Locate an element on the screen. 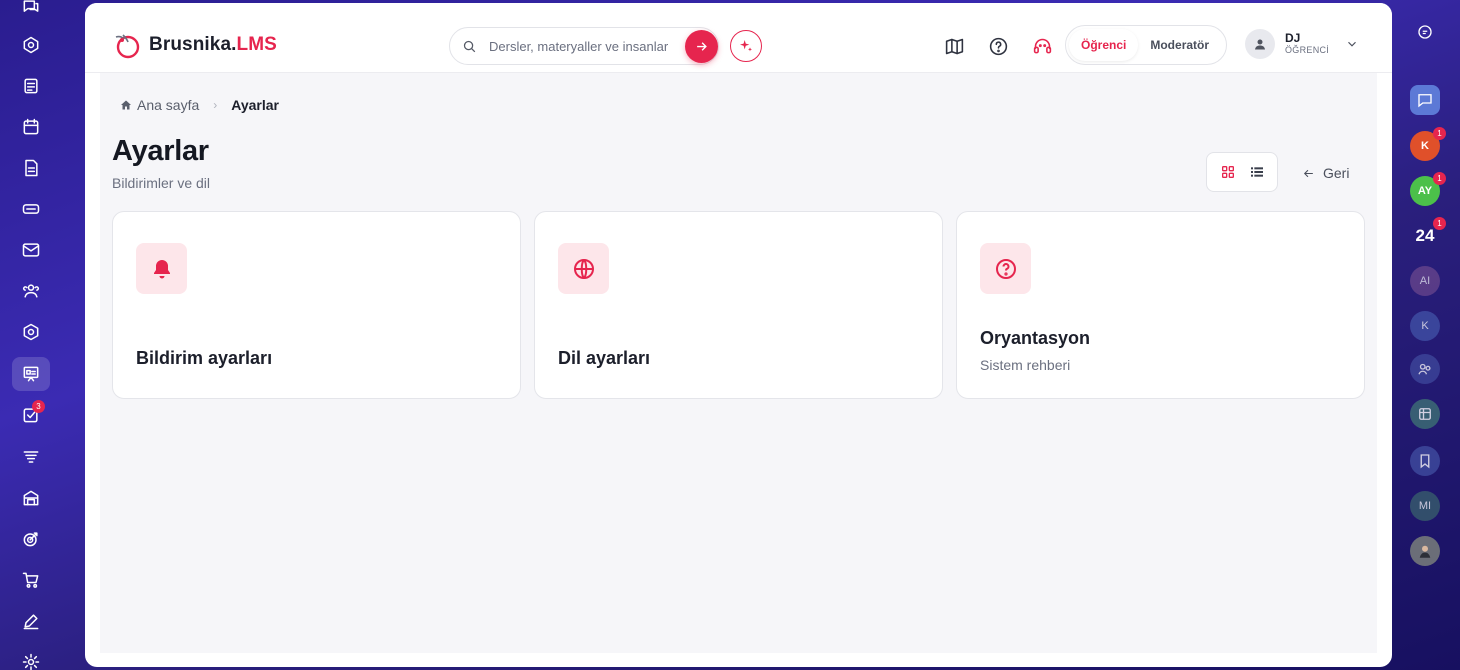  hexagon-nav-button is located at coordinates (31, 332).